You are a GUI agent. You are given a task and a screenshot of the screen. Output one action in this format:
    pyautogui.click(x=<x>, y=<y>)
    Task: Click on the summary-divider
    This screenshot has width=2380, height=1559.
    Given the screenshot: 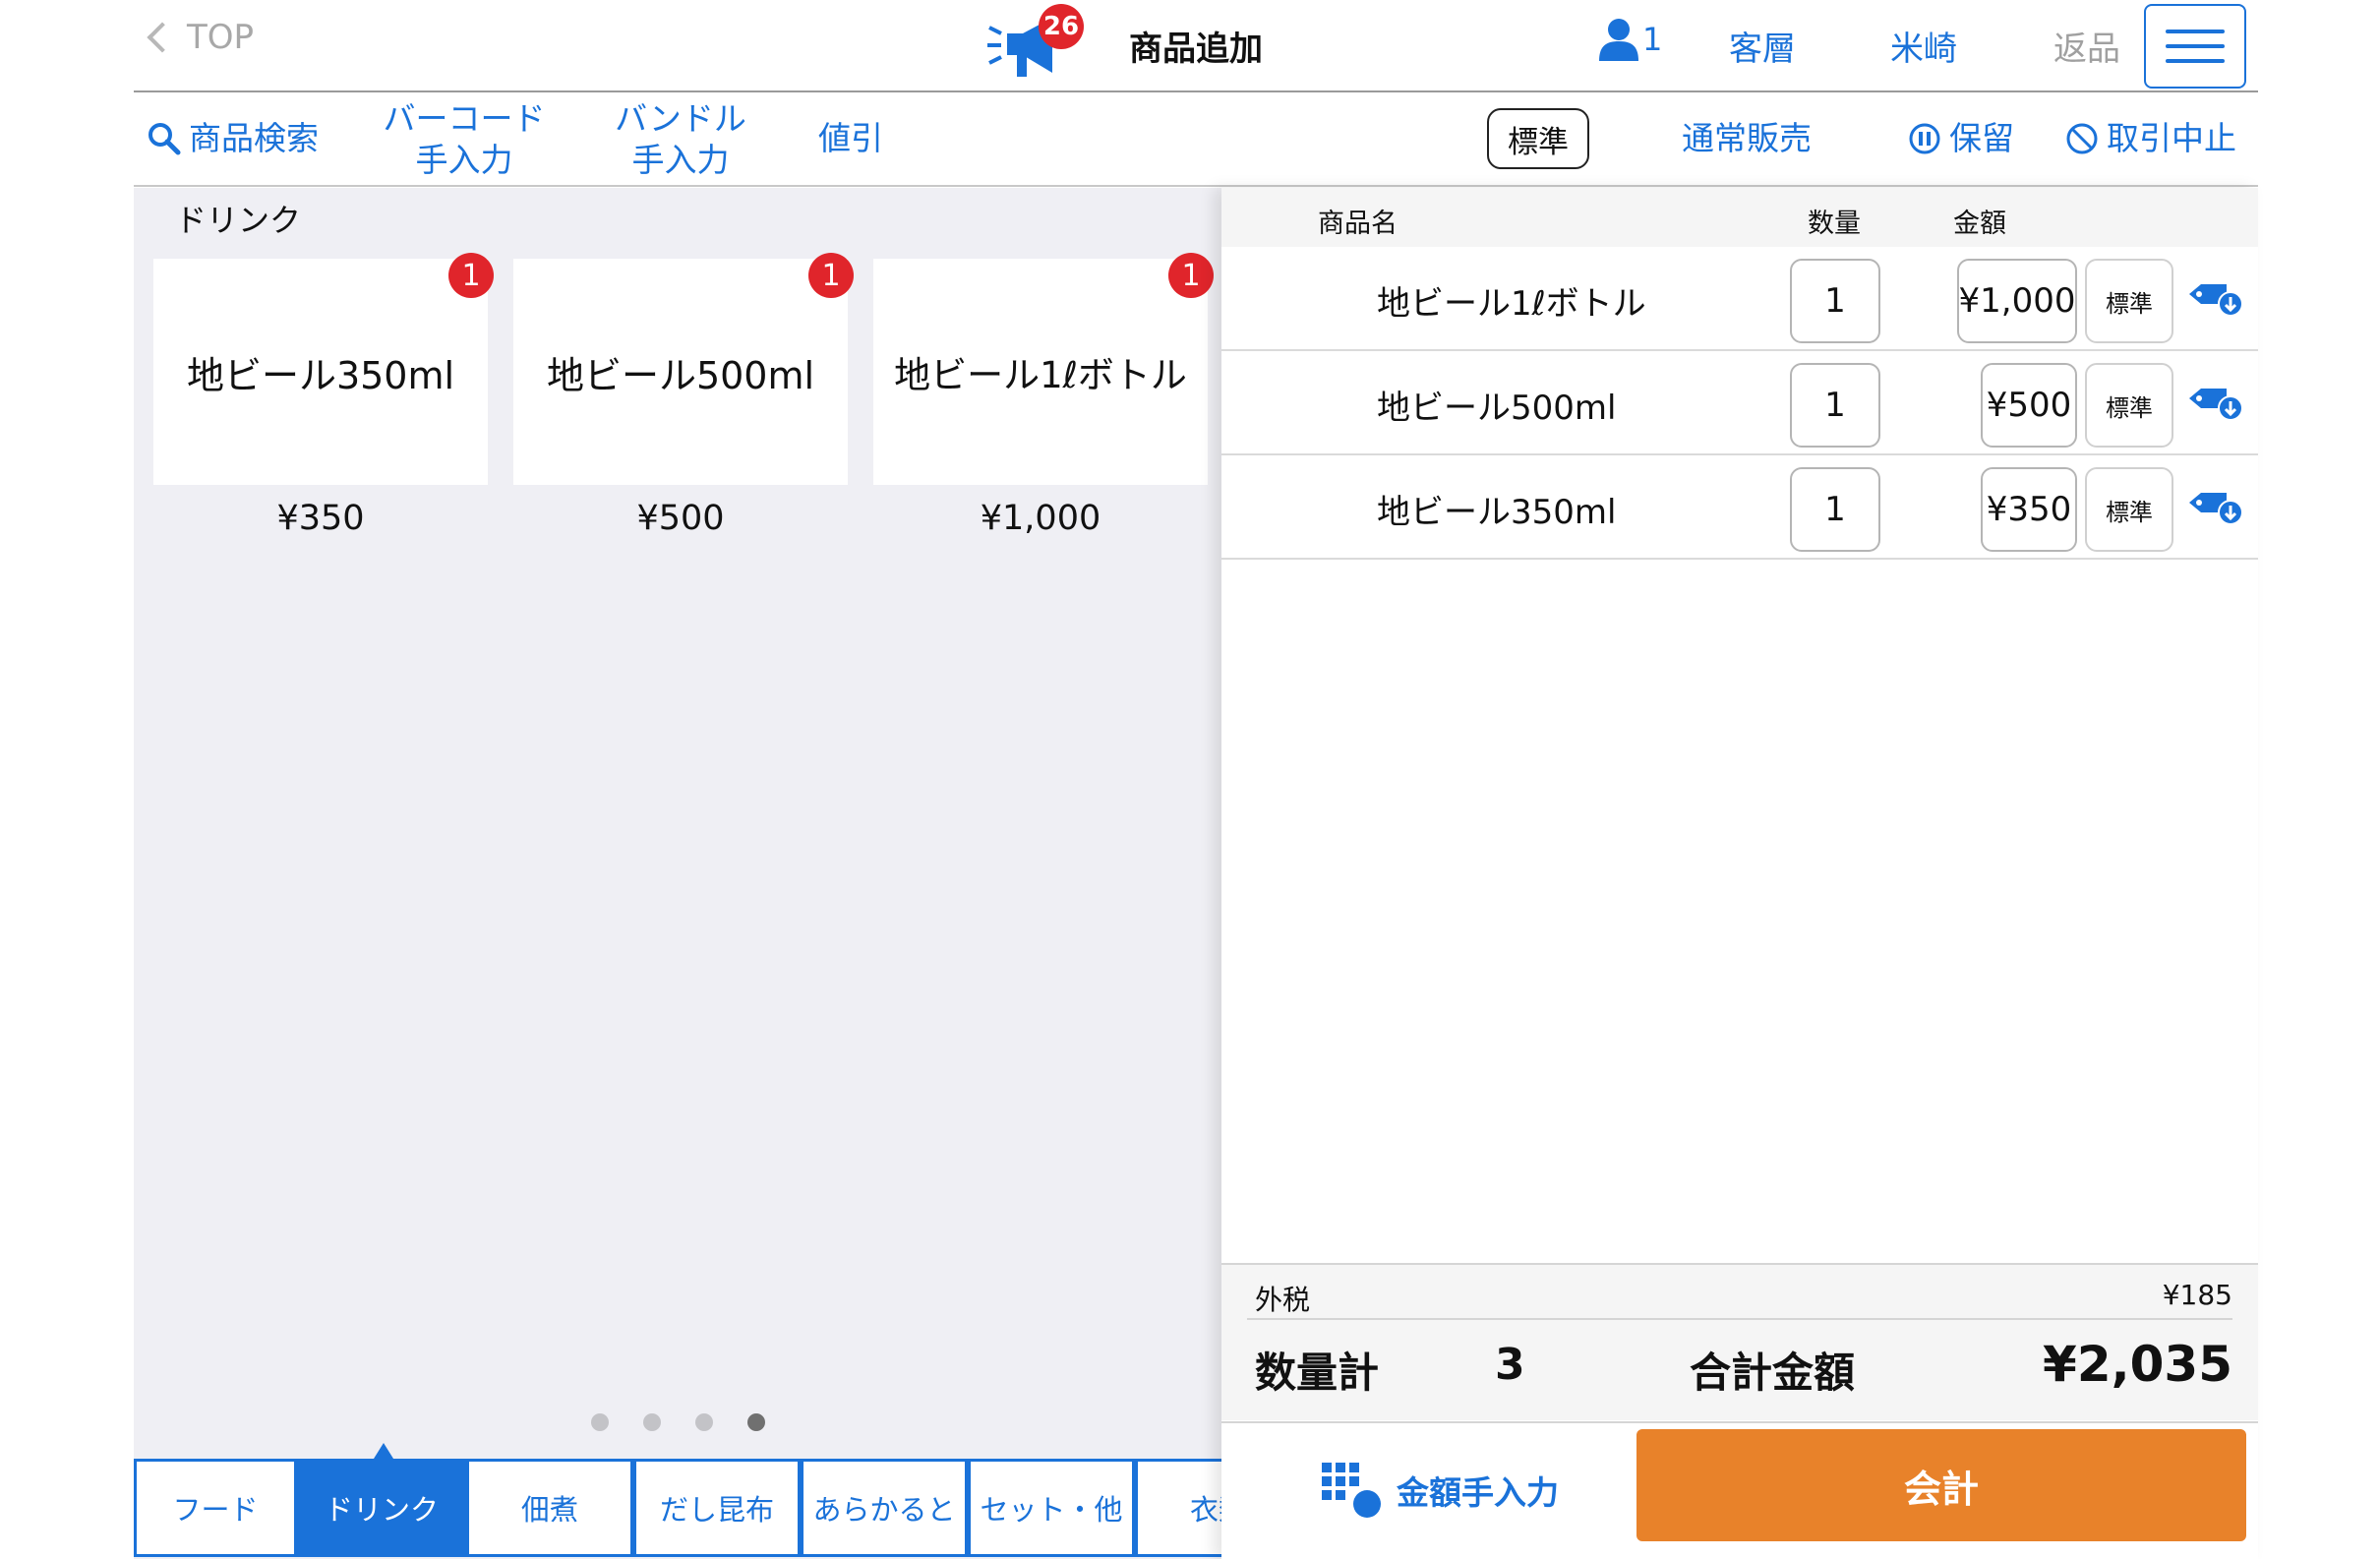 What is the action you would take?
    pyautogui.click(x=1739, y=1319)
    